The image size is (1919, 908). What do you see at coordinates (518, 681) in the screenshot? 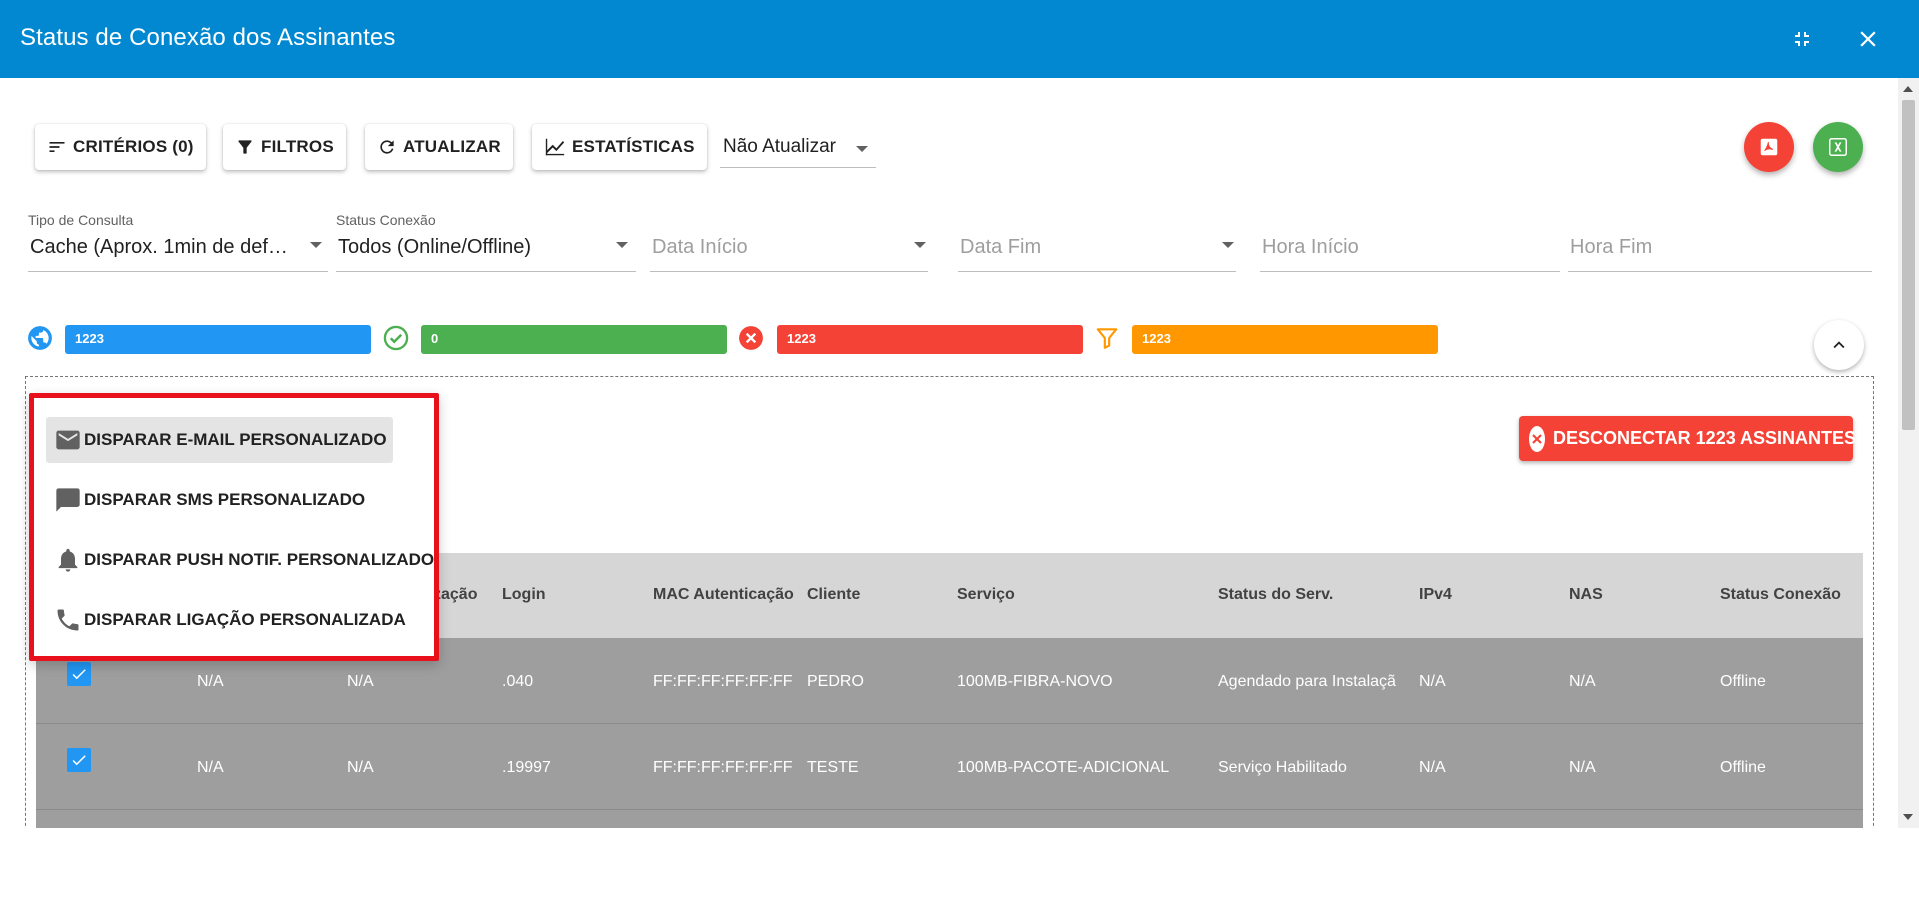
I see `cell: .040` at bounding box center [518, 681].